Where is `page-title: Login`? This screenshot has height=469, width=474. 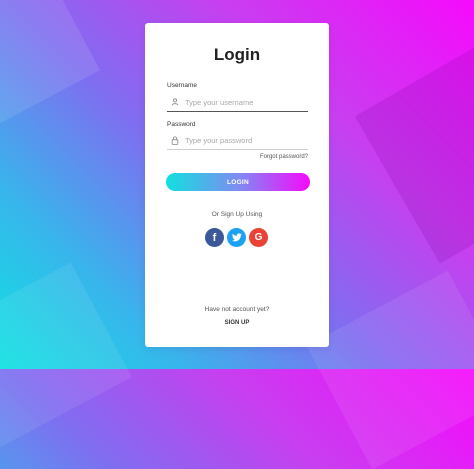
page-title: Login is located at coordinates (237, 54).